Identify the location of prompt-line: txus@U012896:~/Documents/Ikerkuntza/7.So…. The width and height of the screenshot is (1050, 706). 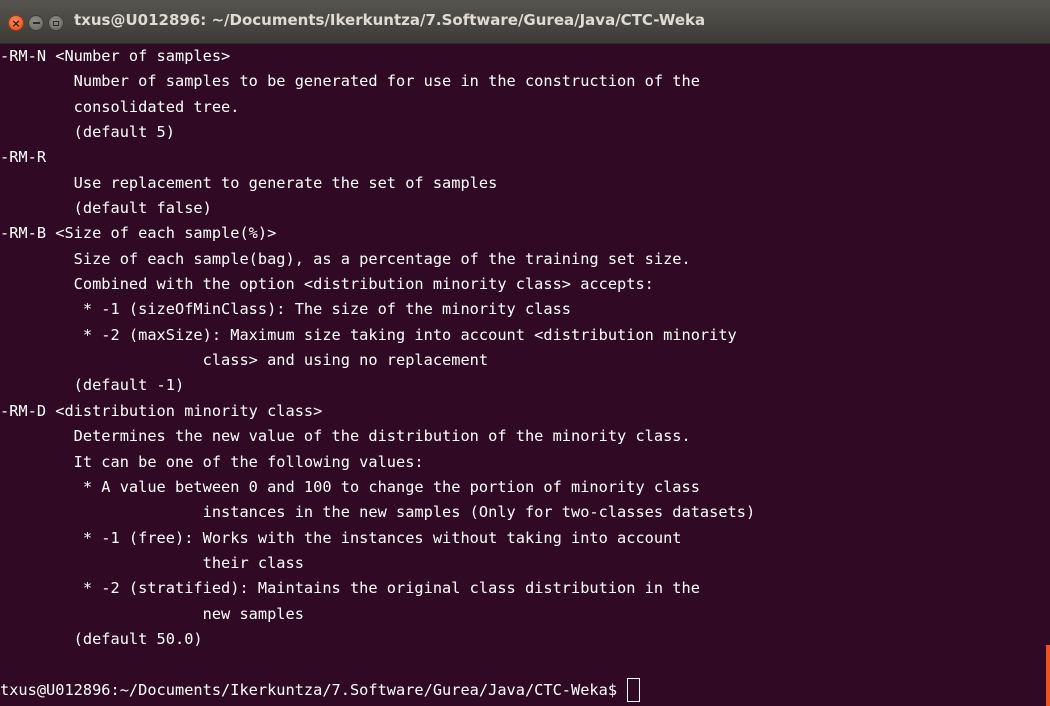
(525, 690).